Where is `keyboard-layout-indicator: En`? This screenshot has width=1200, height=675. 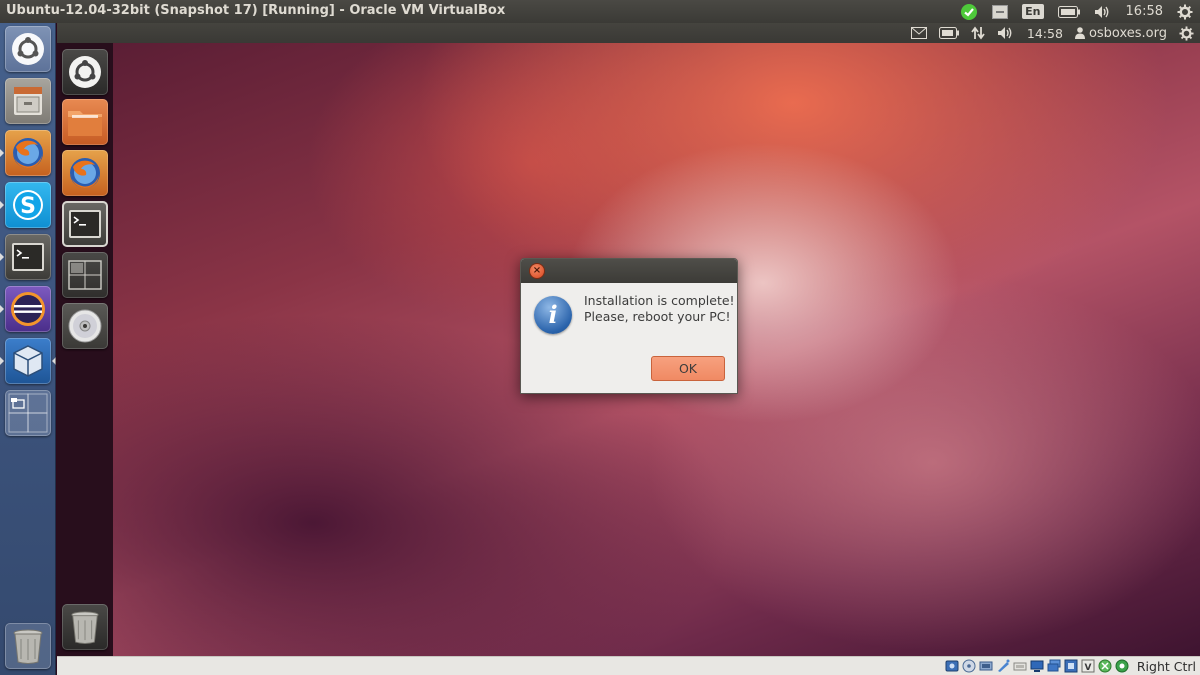
keyboard-layout-indicator: En is located at coordinates (1032, 11).